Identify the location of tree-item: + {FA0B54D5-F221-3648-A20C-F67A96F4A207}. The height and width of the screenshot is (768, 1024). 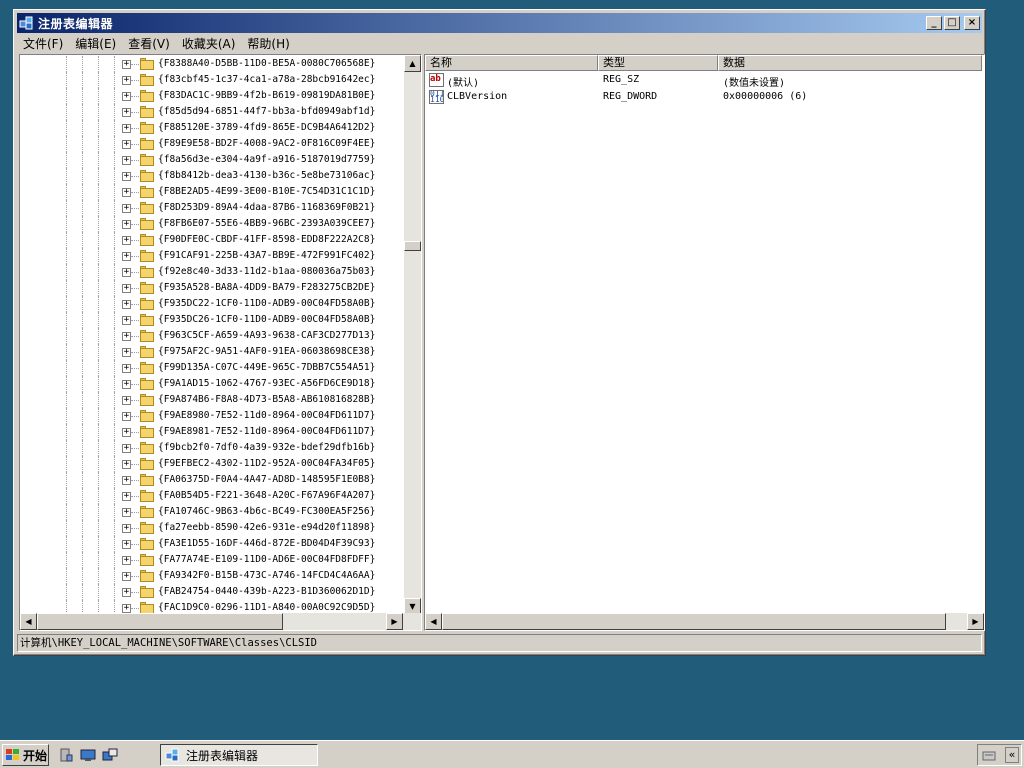
(211, 496).